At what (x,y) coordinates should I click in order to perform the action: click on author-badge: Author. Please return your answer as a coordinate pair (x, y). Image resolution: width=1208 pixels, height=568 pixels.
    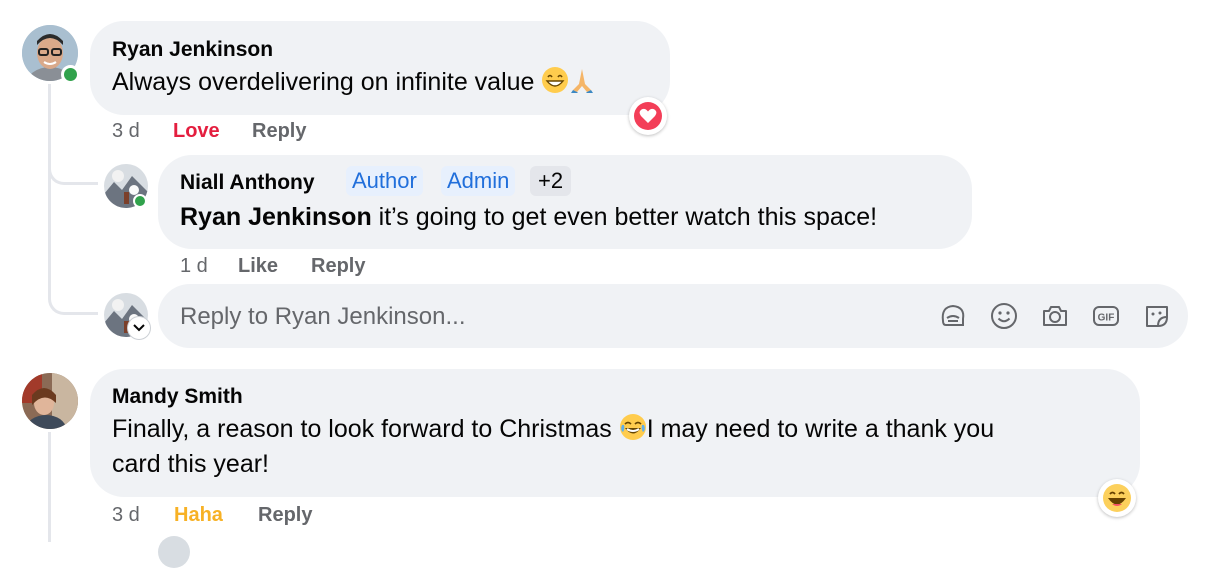
    Looking at the image, I should click on (384, 181).